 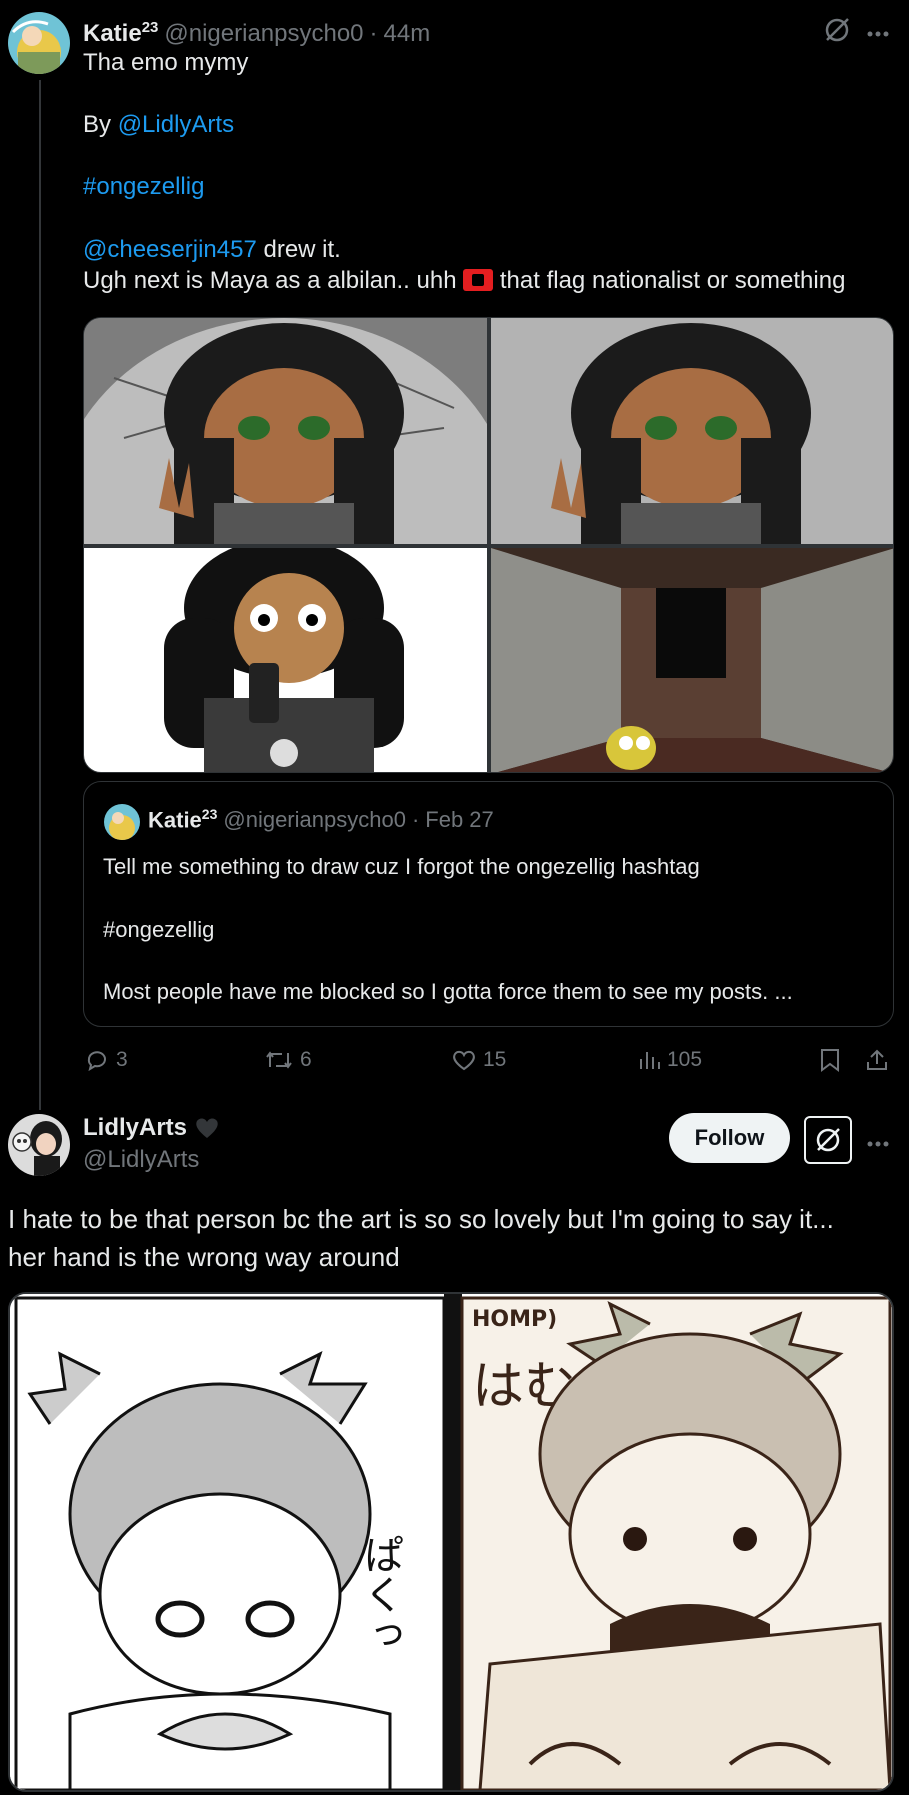 I want to click on like-button: 15, so click(x=478, y=1060).